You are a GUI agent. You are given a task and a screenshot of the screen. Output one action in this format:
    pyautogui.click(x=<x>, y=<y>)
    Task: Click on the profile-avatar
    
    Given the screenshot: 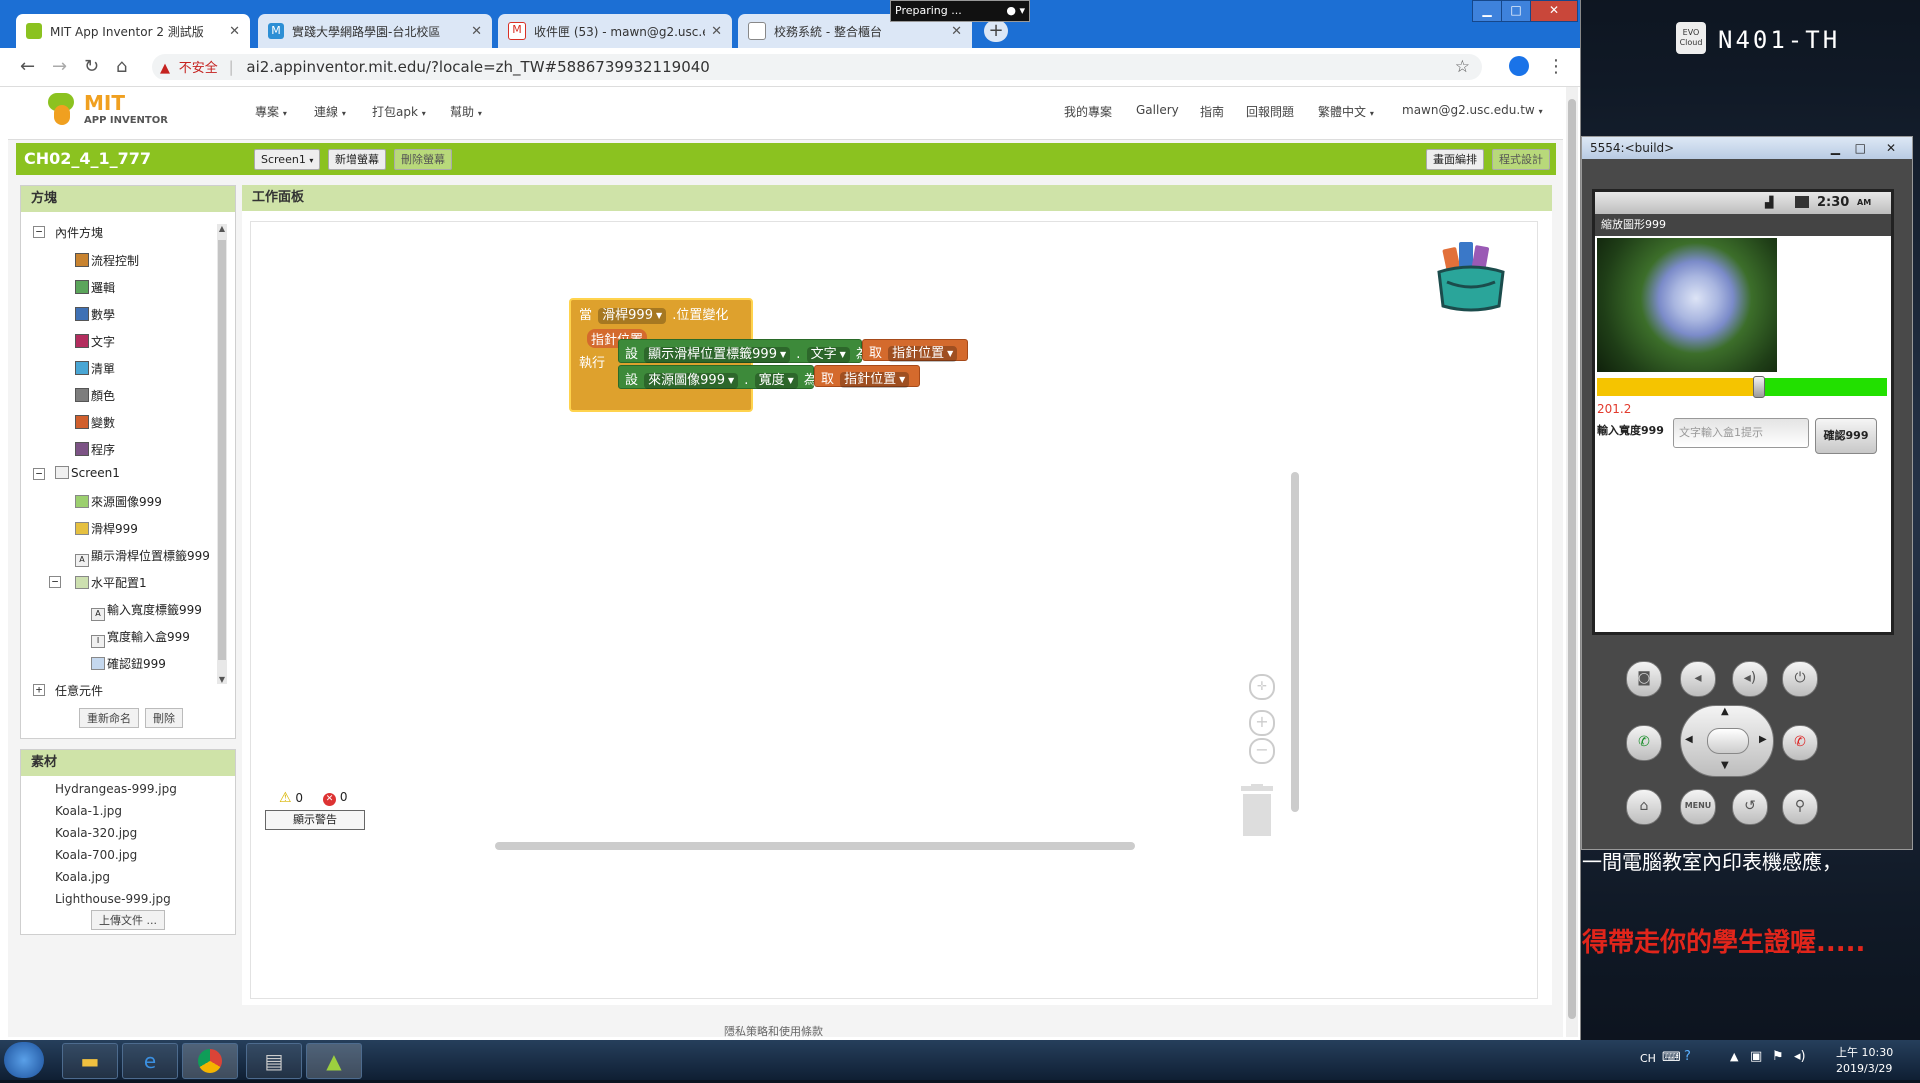 What is the action you would take?
    pyautogui.click(x=1519, y=66)
    